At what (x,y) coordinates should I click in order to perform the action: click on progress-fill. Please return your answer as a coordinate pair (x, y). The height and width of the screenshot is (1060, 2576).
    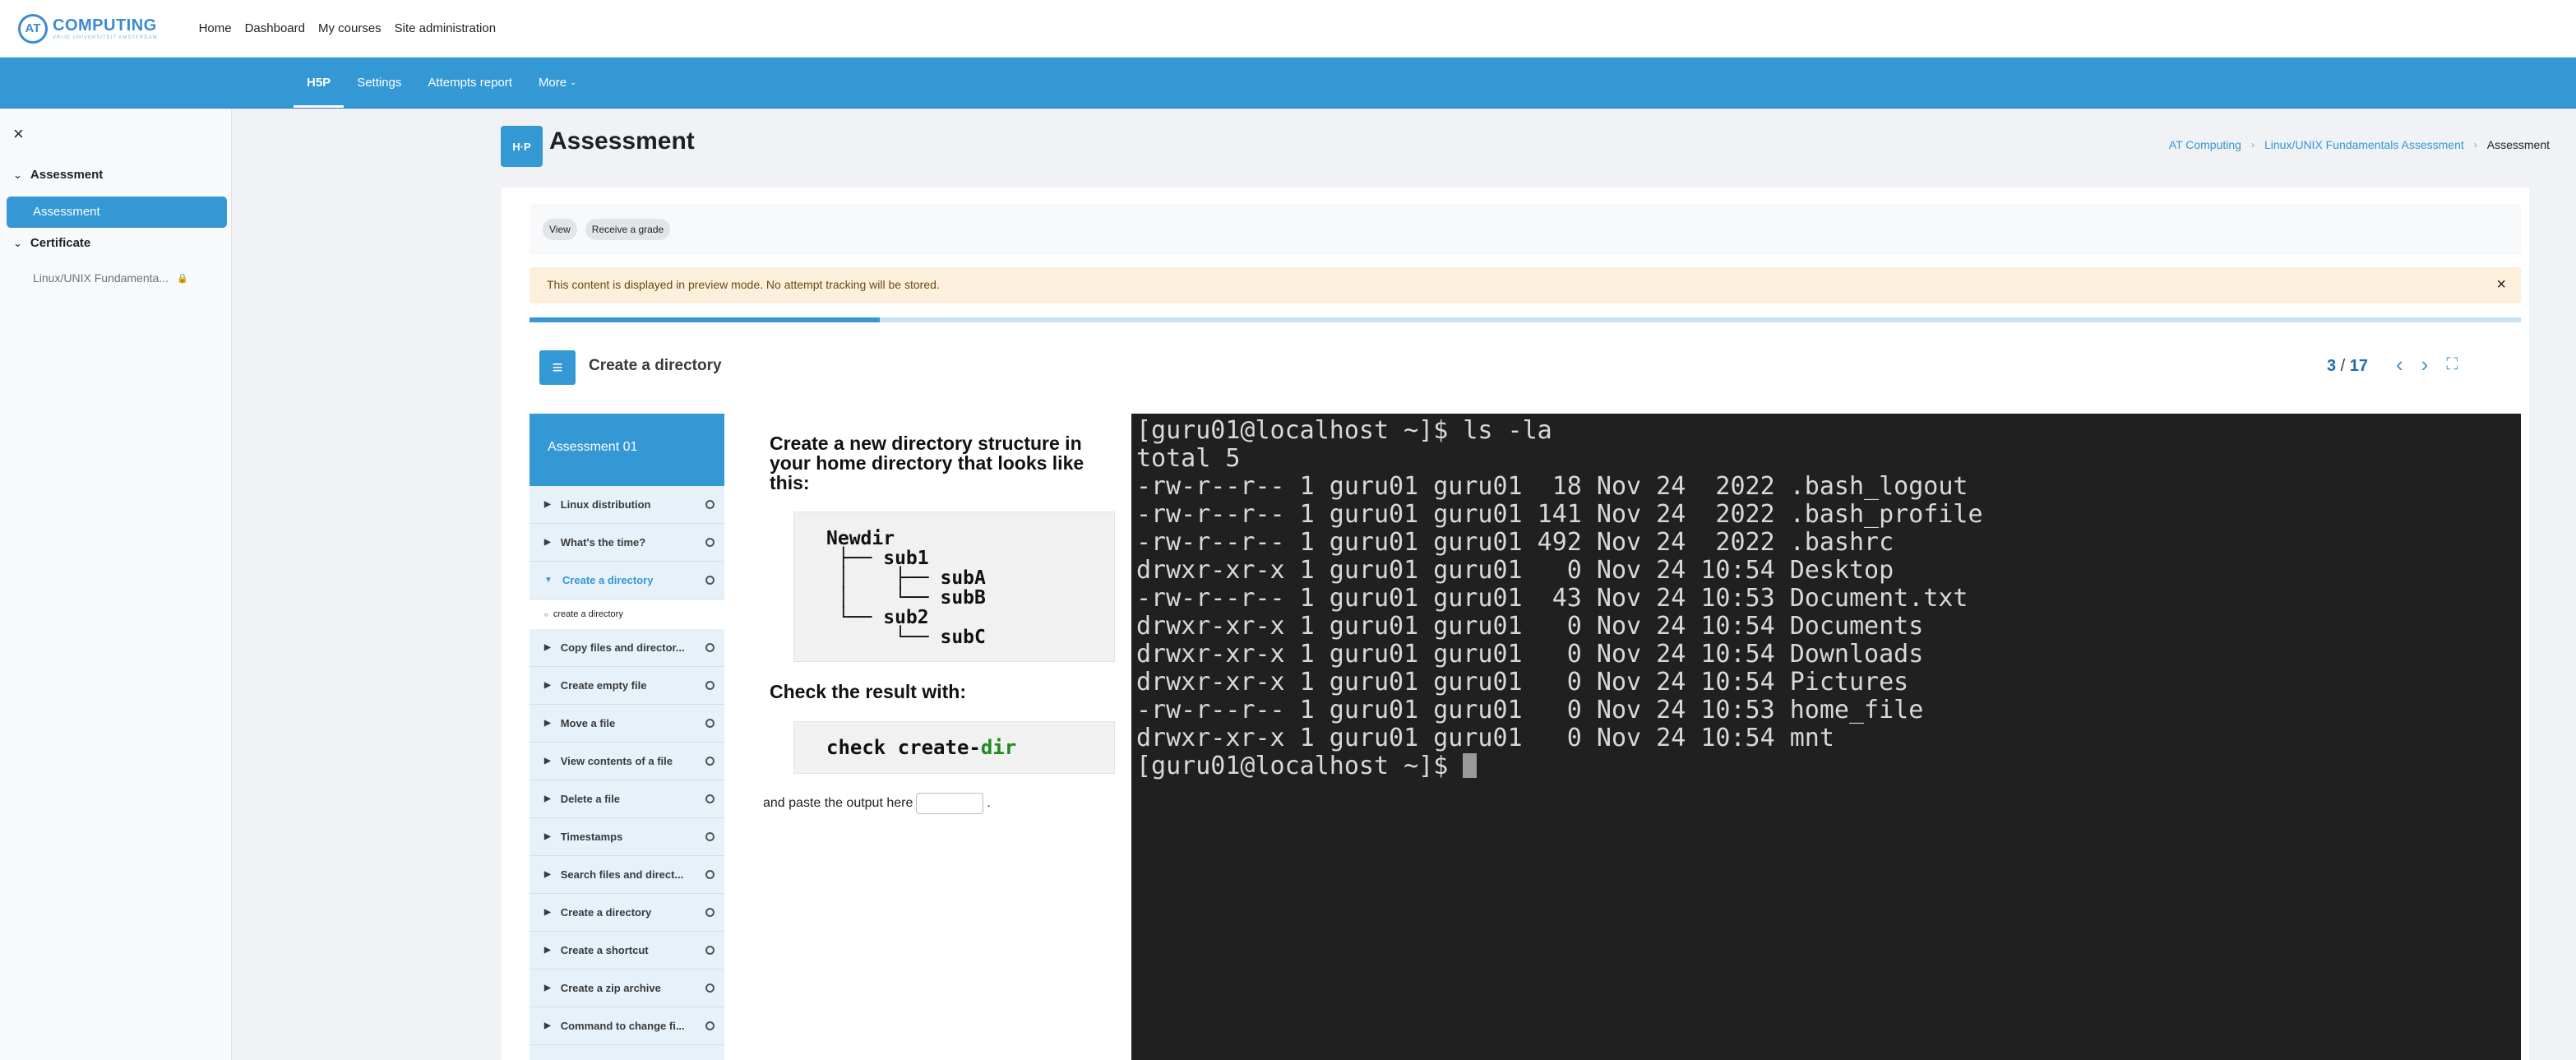
    Looking at the image, I should click on (705, 320).